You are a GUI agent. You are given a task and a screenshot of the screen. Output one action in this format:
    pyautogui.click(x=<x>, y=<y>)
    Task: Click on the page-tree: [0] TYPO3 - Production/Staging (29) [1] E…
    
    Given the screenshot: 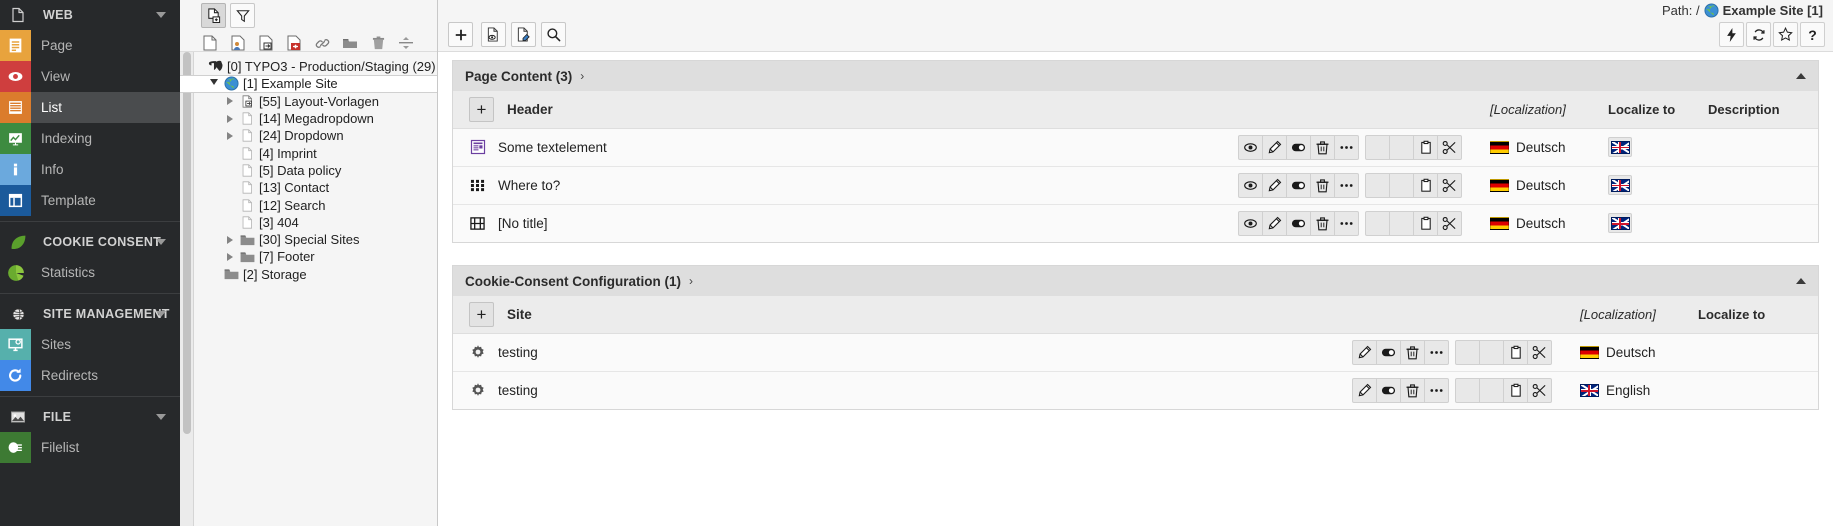 What is the action you would take?
    pyautogui.click(x=308, y=289)
    